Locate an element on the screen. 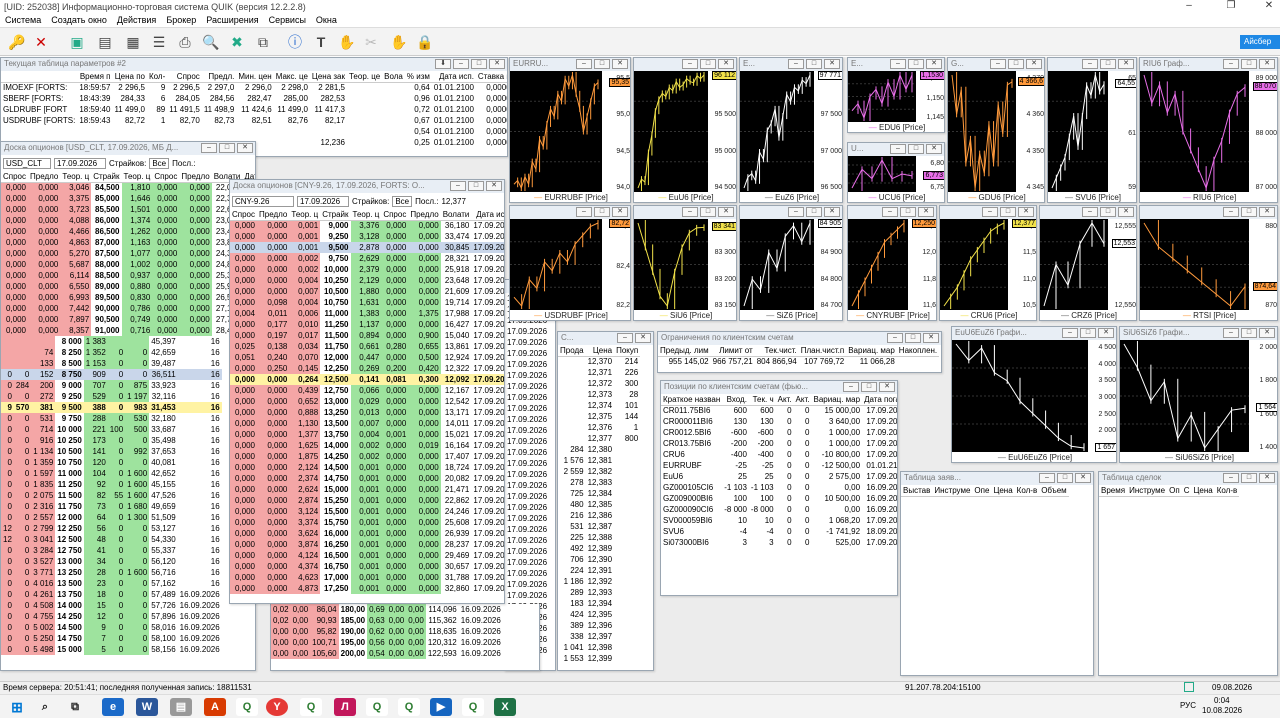 The width and height of the screenshot is (1280, 718). expiry-select: 17.09.2026 is located at coordinates (80, 163).